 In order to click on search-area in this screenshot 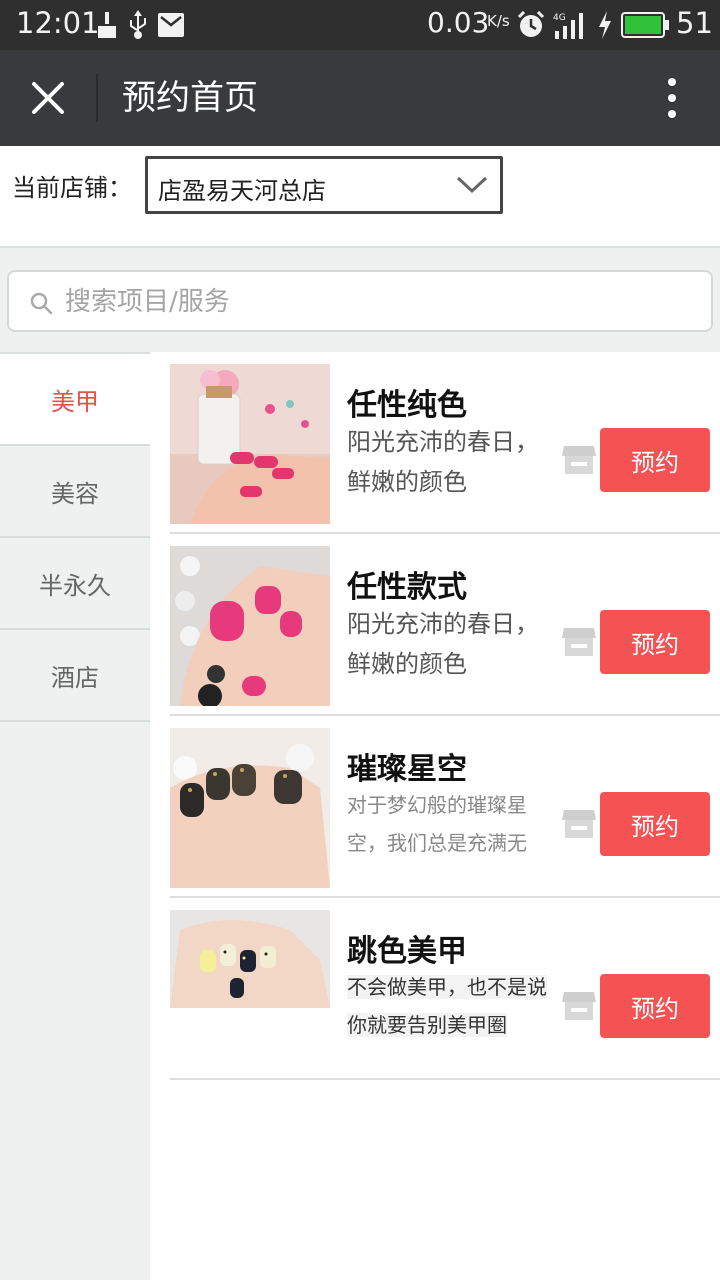, I will do `click(360, 299)`.